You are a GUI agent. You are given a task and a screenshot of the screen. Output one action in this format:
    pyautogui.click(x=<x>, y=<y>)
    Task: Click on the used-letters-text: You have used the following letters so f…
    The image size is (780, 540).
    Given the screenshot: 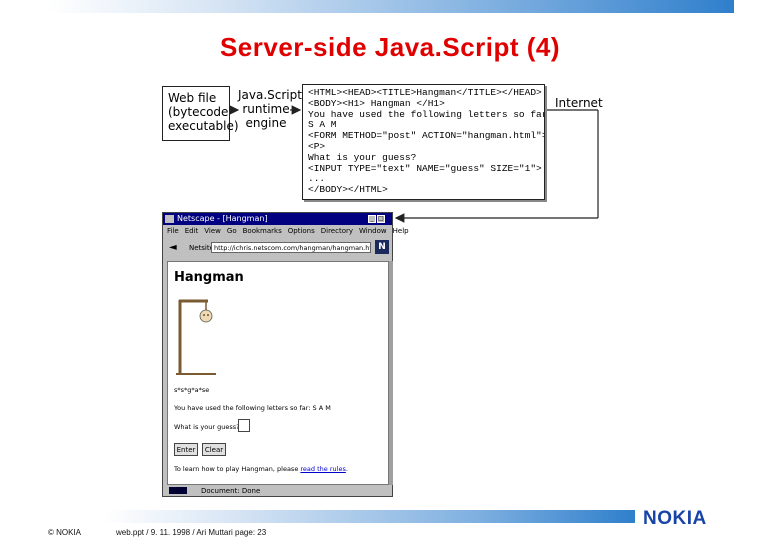 What is the action you would take?
    pyautogui.click(x=252, y=408)
    